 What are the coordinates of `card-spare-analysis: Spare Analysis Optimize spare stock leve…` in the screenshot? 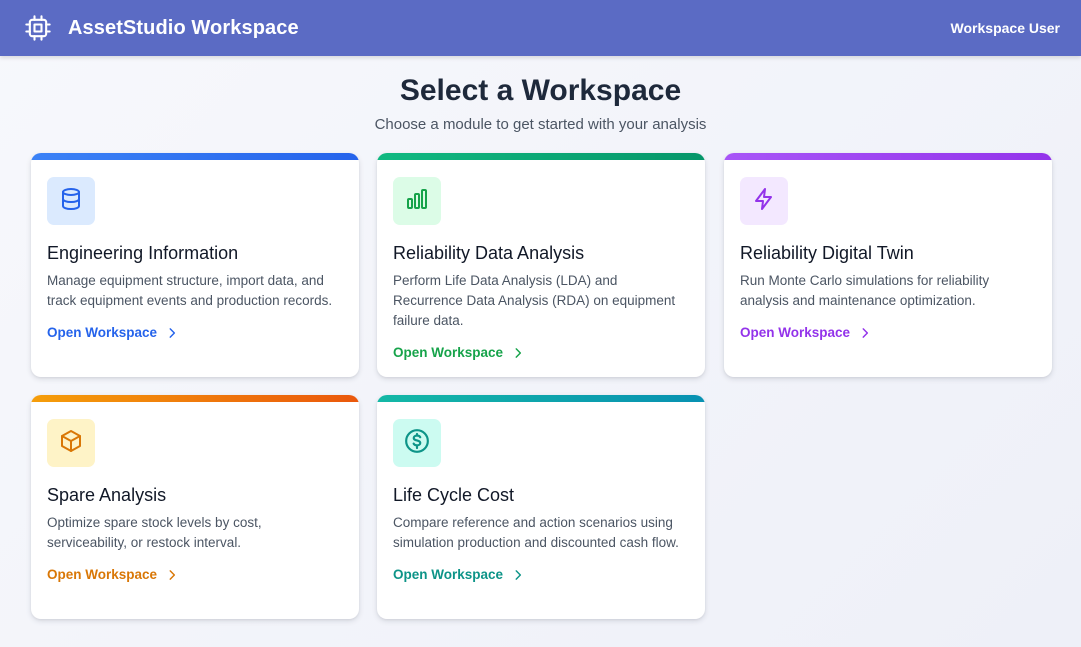 It's located at (195, 507).